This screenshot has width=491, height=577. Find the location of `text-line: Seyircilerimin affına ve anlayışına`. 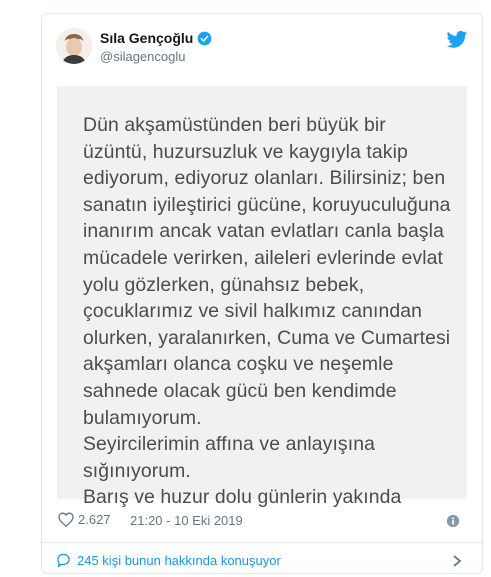

text-line: Seyircilerimin affına ve anlayışına is located at coordinates (229, 444).